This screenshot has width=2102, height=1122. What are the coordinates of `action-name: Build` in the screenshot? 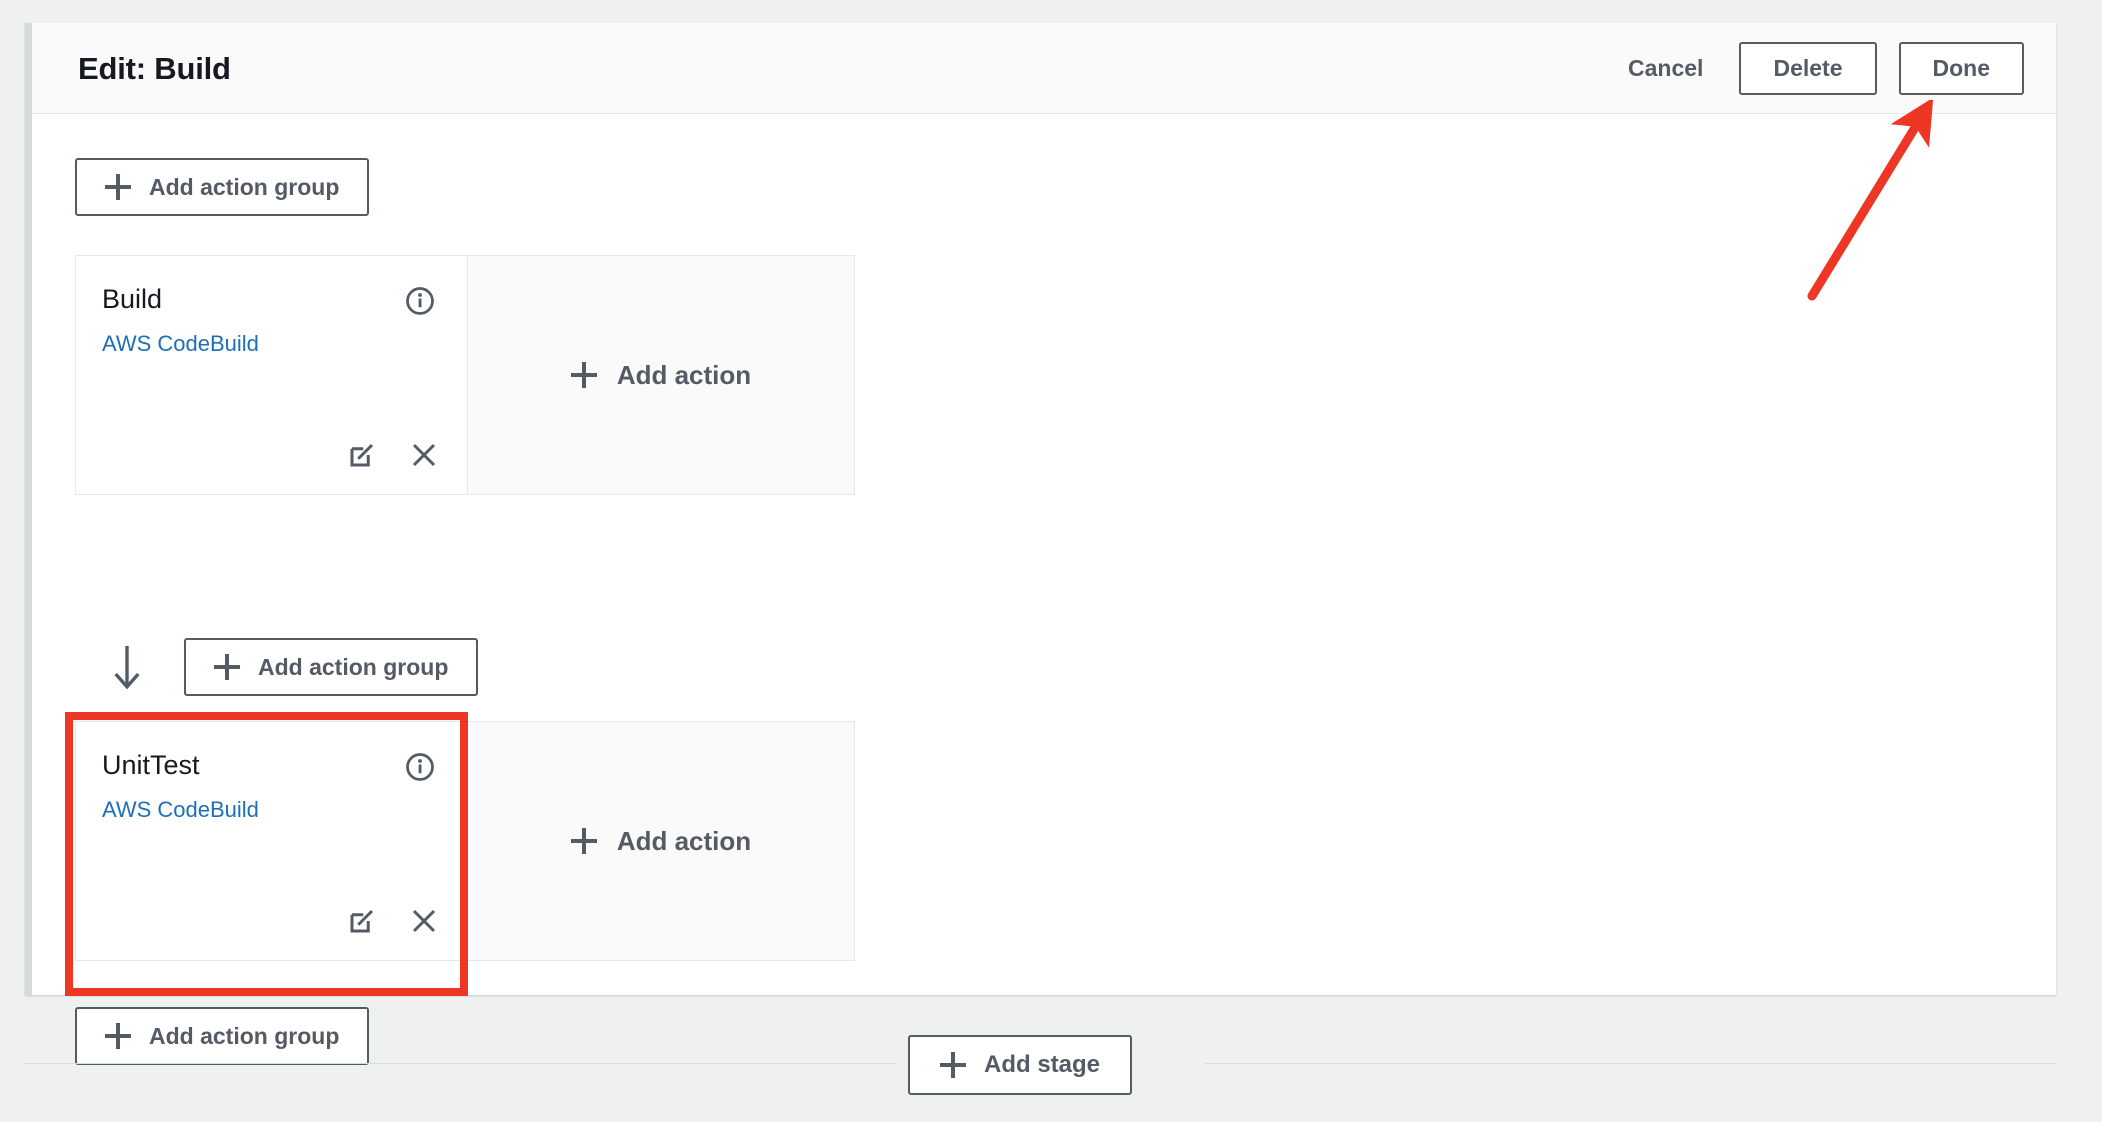 It's located at (132, 299).